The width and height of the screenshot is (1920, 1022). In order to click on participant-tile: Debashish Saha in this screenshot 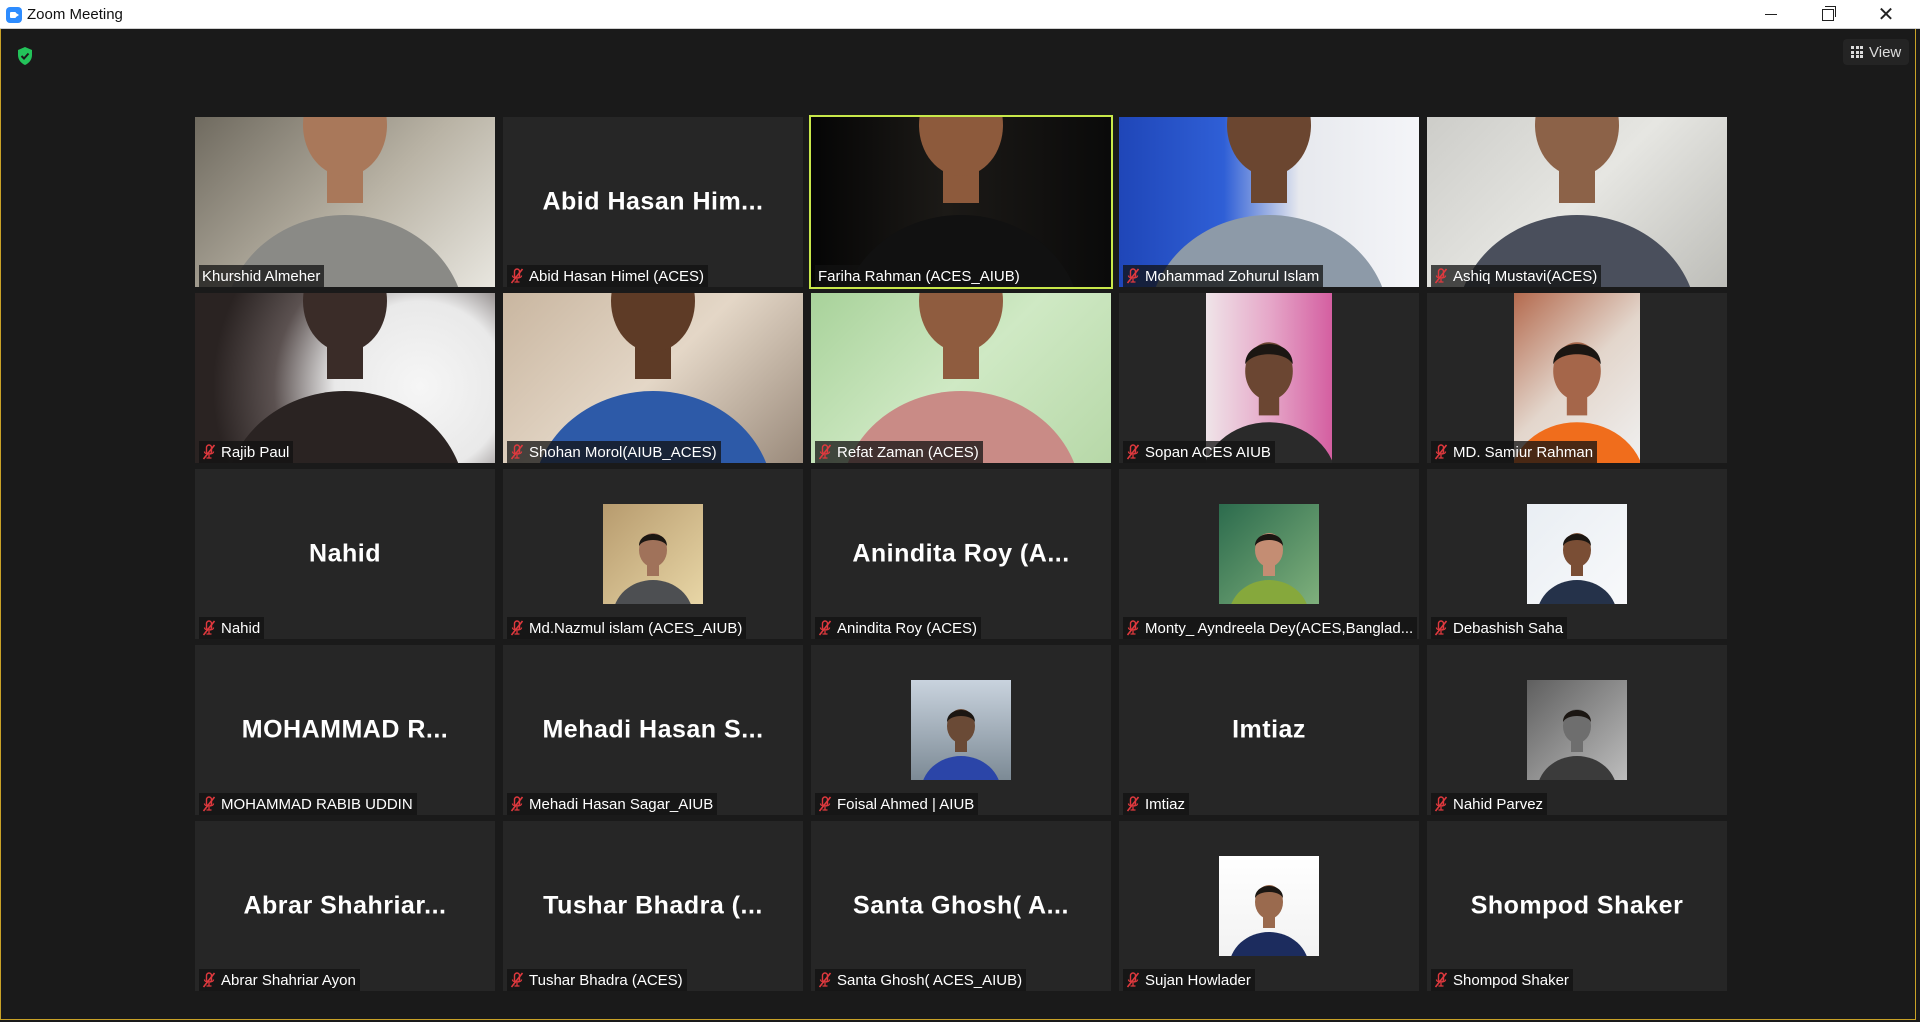, I will do `click(1577, 554)`.